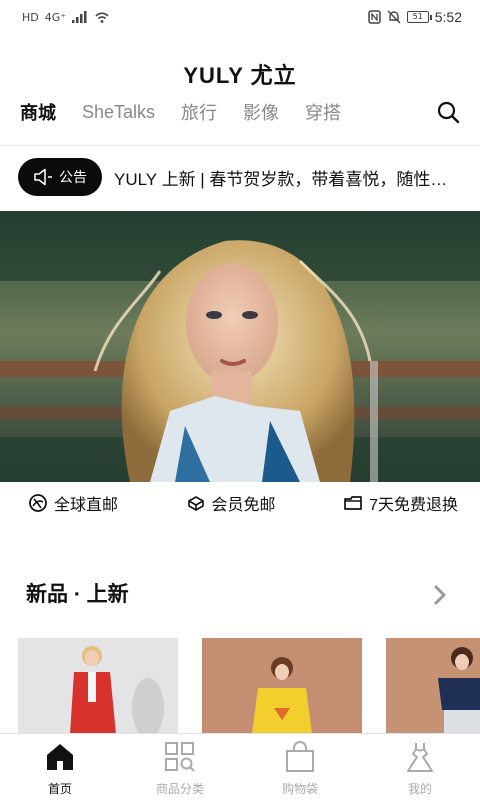  Describe the element at coordinates (73, 178) in the screenshot. I see `announcement-badge-label: 公告` at that location.